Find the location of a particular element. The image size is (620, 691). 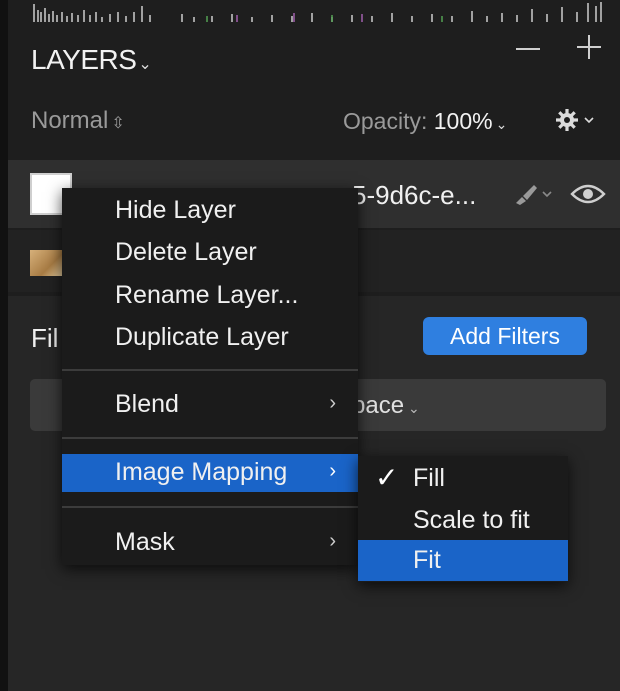

image-mapping-submenu: ✓ Fill Scale to fit Fit is located at coordinates (463, 519).